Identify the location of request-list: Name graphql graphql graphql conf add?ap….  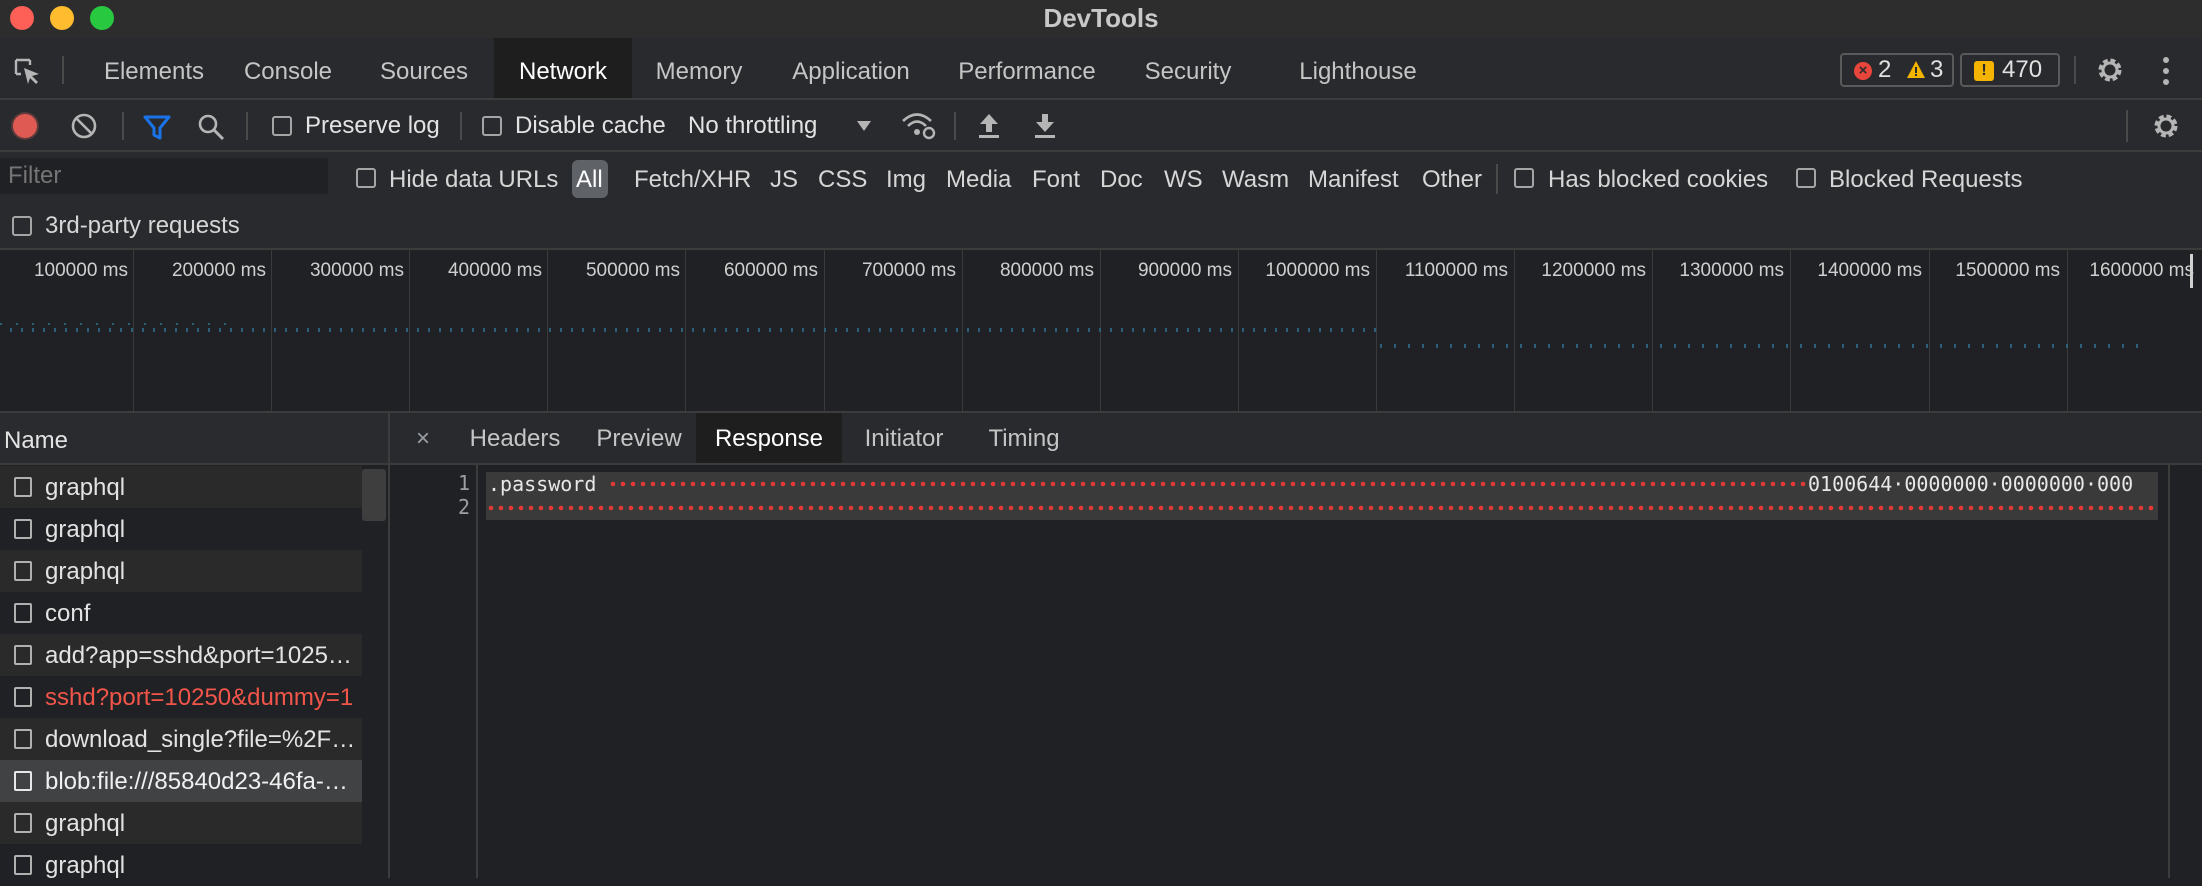
(195, 646).